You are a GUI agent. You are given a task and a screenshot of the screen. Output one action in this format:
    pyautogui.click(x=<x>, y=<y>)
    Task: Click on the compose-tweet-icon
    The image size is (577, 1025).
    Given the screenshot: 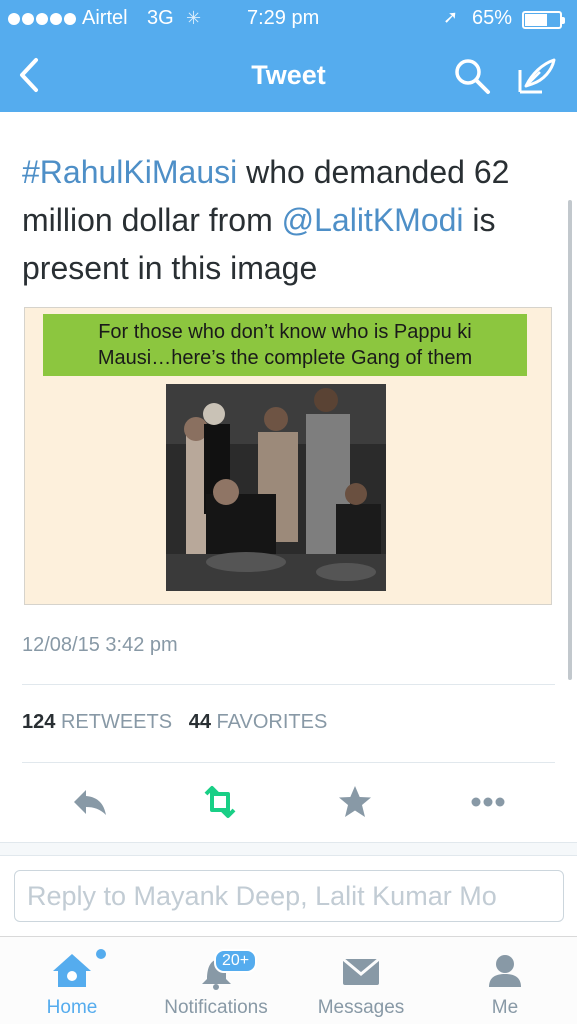 What is the action you would take?
    pyautogui.click(x=538, y=76)
    